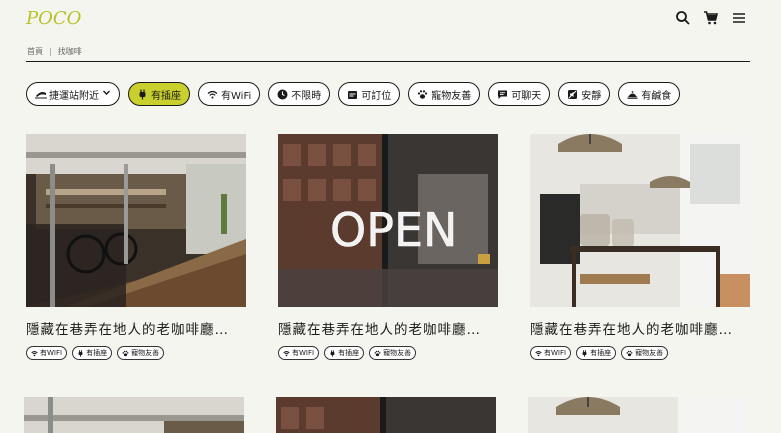 This screenshot has height=433, width=781. I want to click on open-sign-text: OPEN, so click(393, 230).